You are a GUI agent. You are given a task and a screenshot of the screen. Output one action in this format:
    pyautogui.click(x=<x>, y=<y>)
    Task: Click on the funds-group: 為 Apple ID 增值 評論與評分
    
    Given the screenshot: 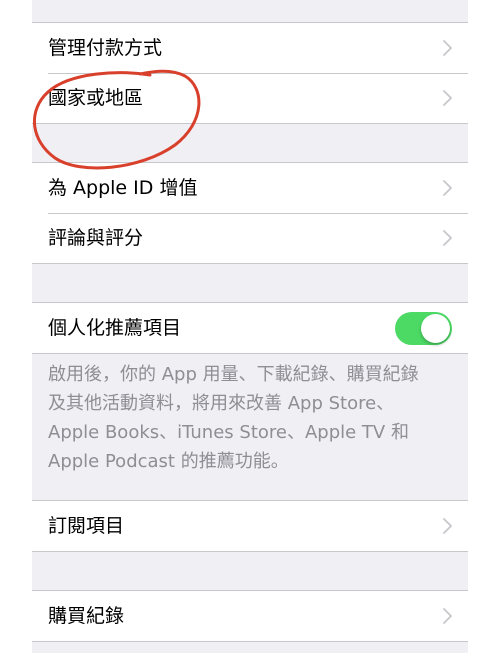 What is the action you would take?
    pyautogui.click(x=250, y=213)
    